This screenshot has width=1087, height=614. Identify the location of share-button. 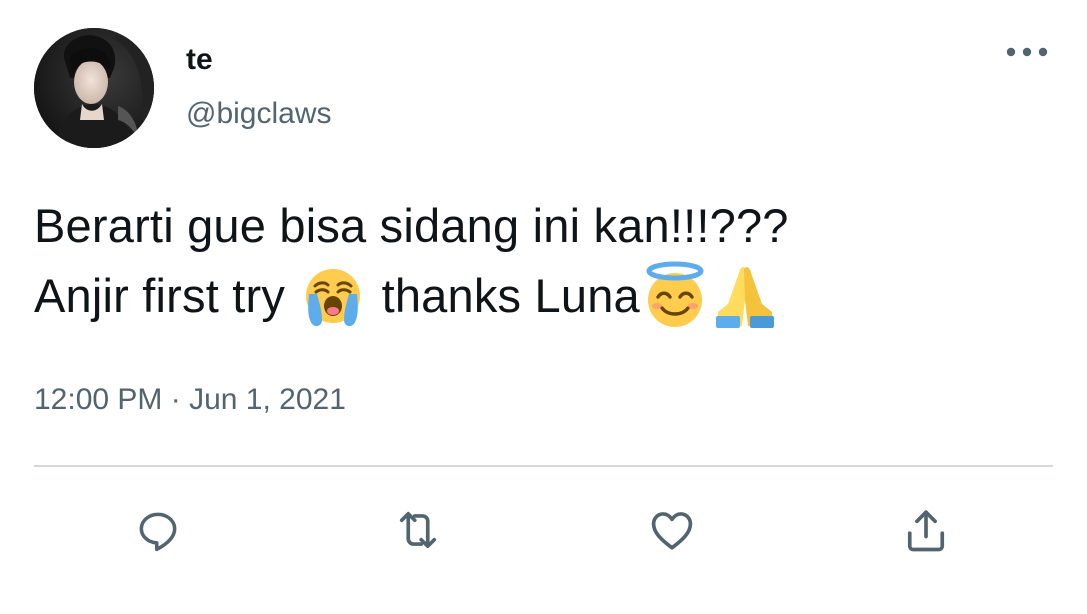
(926, 530).